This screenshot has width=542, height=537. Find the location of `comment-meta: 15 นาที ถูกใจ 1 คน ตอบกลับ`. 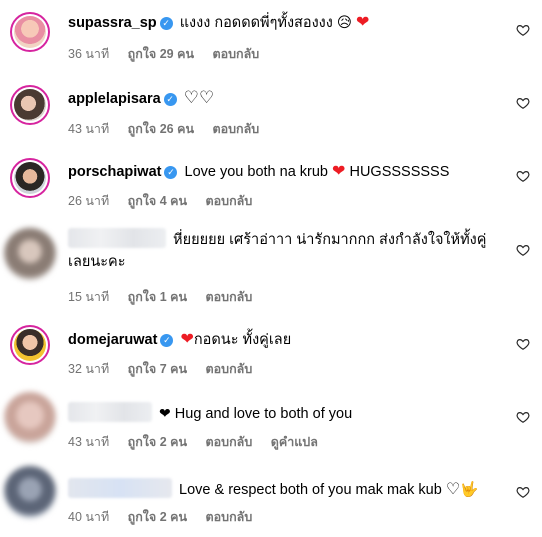

comment-meta: 15 นาที ถูกใจ 1 คน ตอบกลับ is located at coordinates (167, 297).